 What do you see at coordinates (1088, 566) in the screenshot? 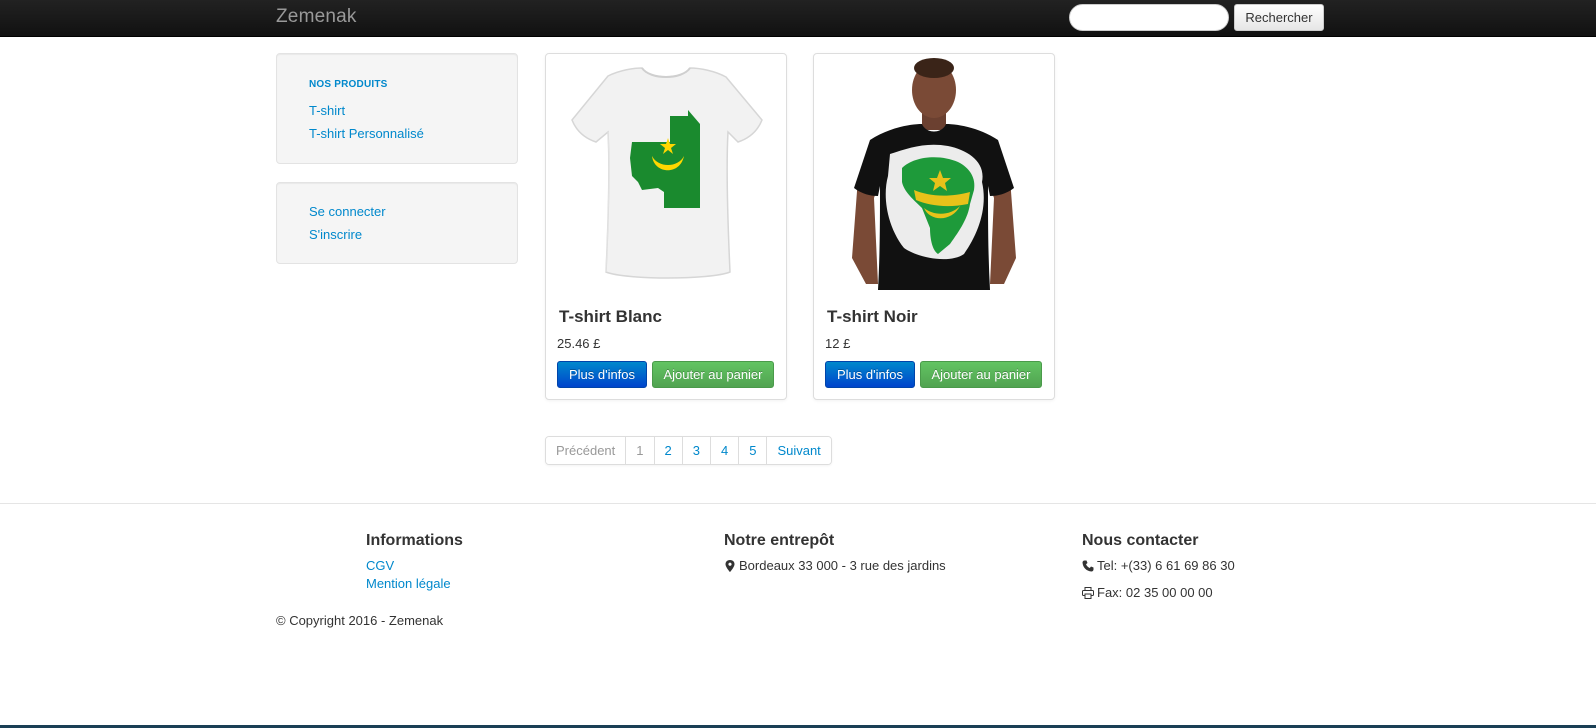
I see `phone-icon` at bounding box center [1088, 566].